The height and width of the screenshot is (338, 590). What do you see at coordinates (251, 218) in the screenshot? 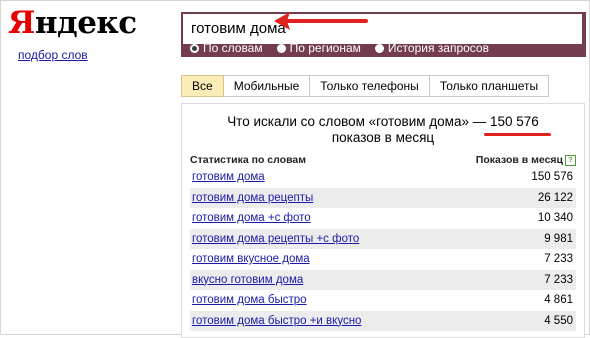
I see `row-phrase-link: готовим дома +с фото` at bounding box center [251, 218].